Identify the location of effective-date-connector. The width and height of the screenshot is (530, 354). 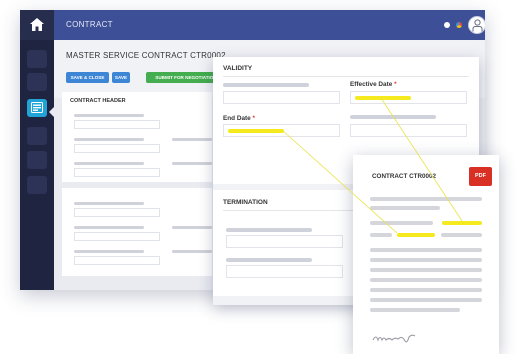
(421, 159).